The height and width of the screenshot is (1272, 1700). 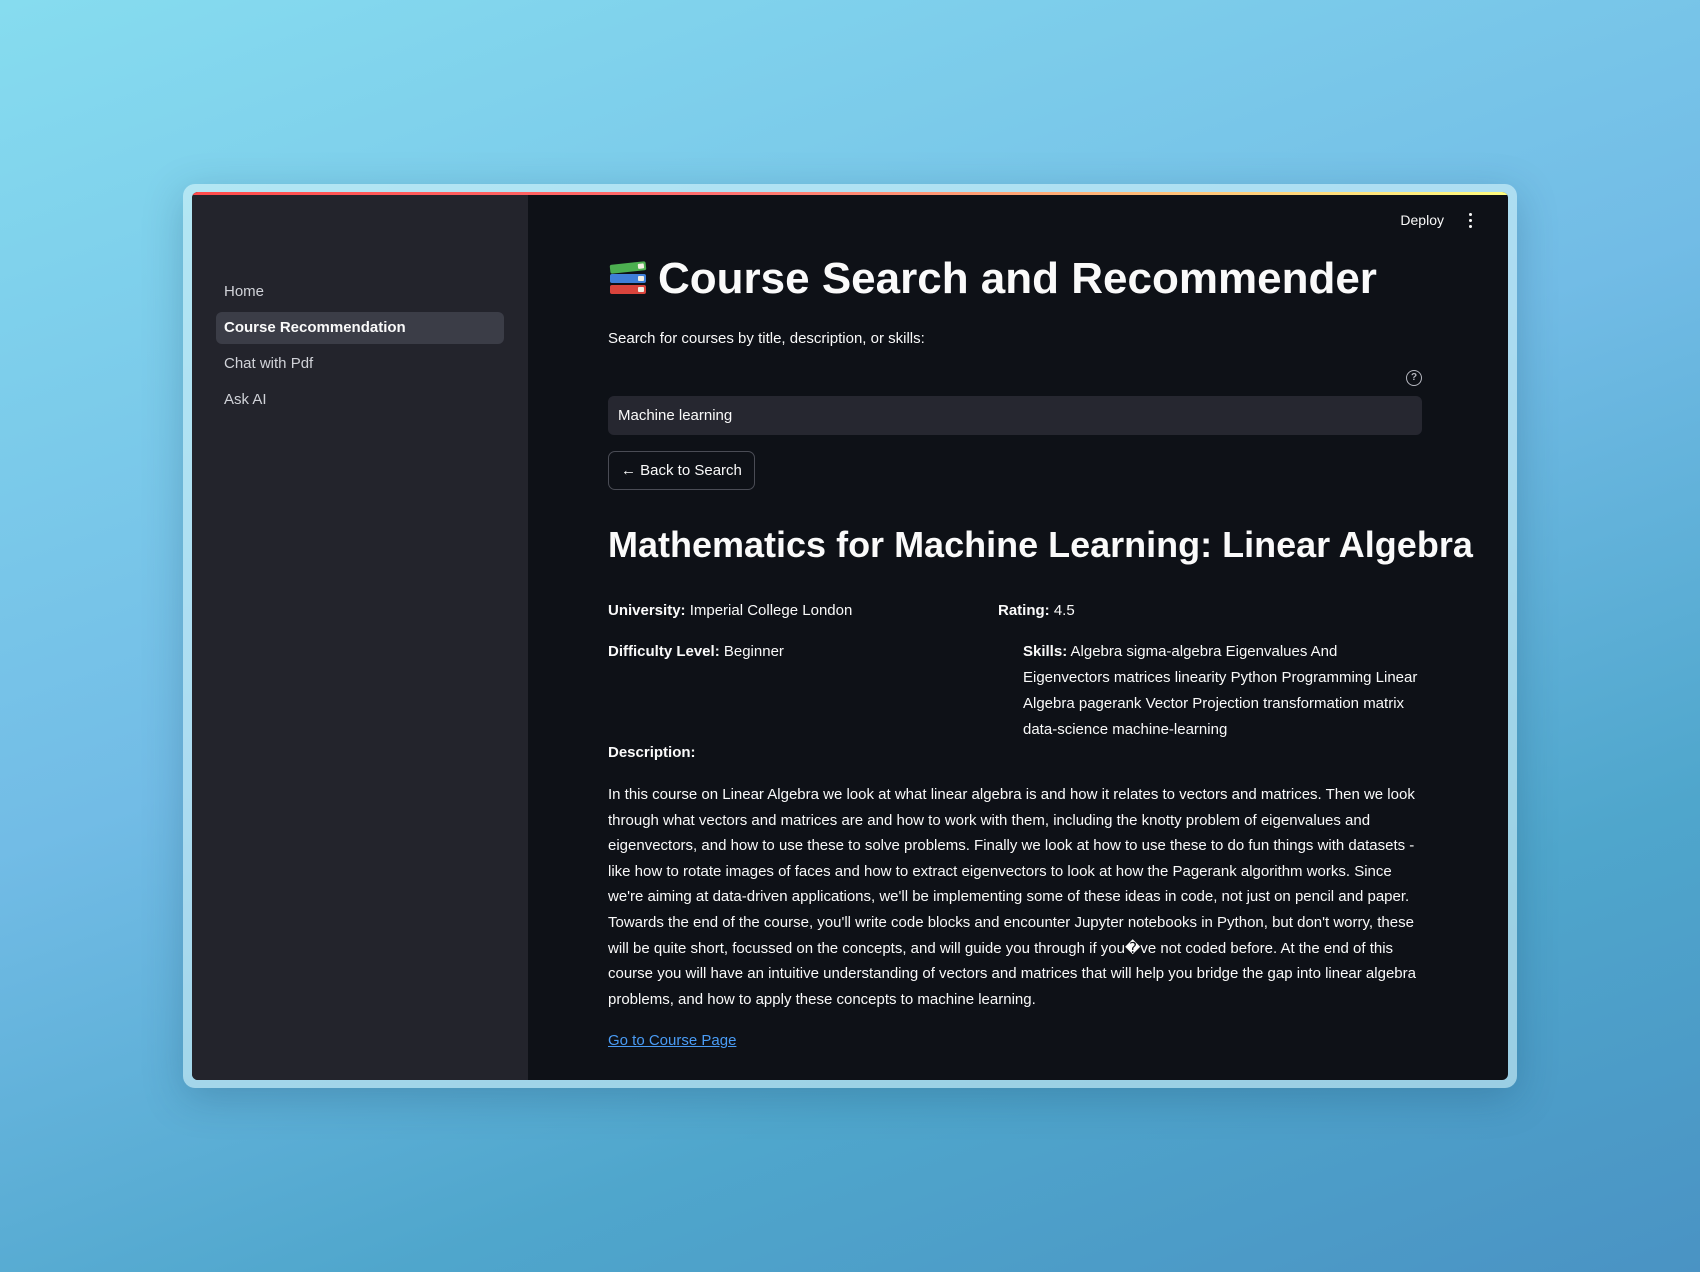 I want to click on search-input, so click(x=1015, y=415).